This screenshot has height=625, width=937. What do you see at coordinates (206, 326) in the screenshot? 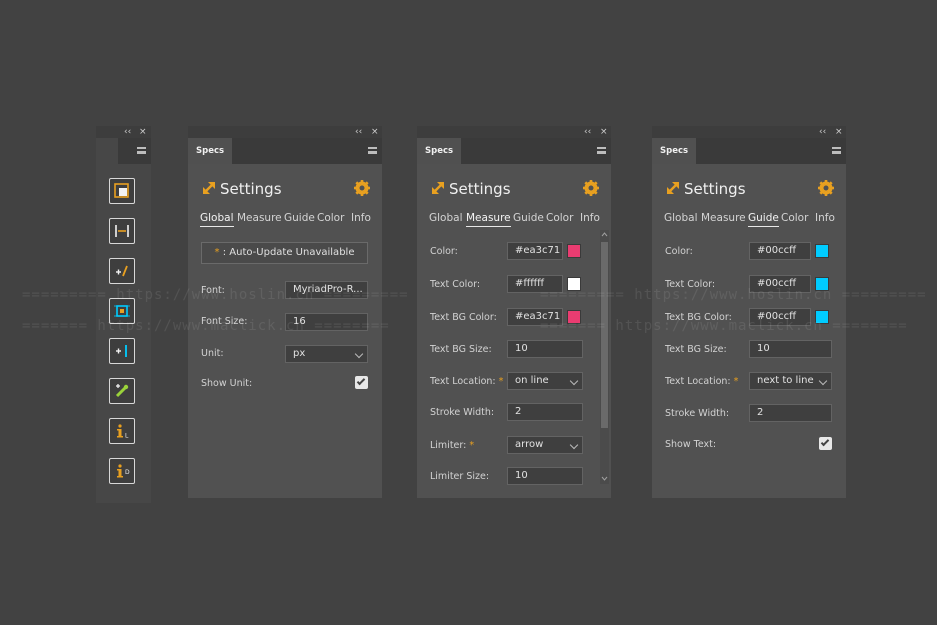
I see `watermark-line-2: ======= https://www.maclick.cn ========` at bounding box center [206, 326].